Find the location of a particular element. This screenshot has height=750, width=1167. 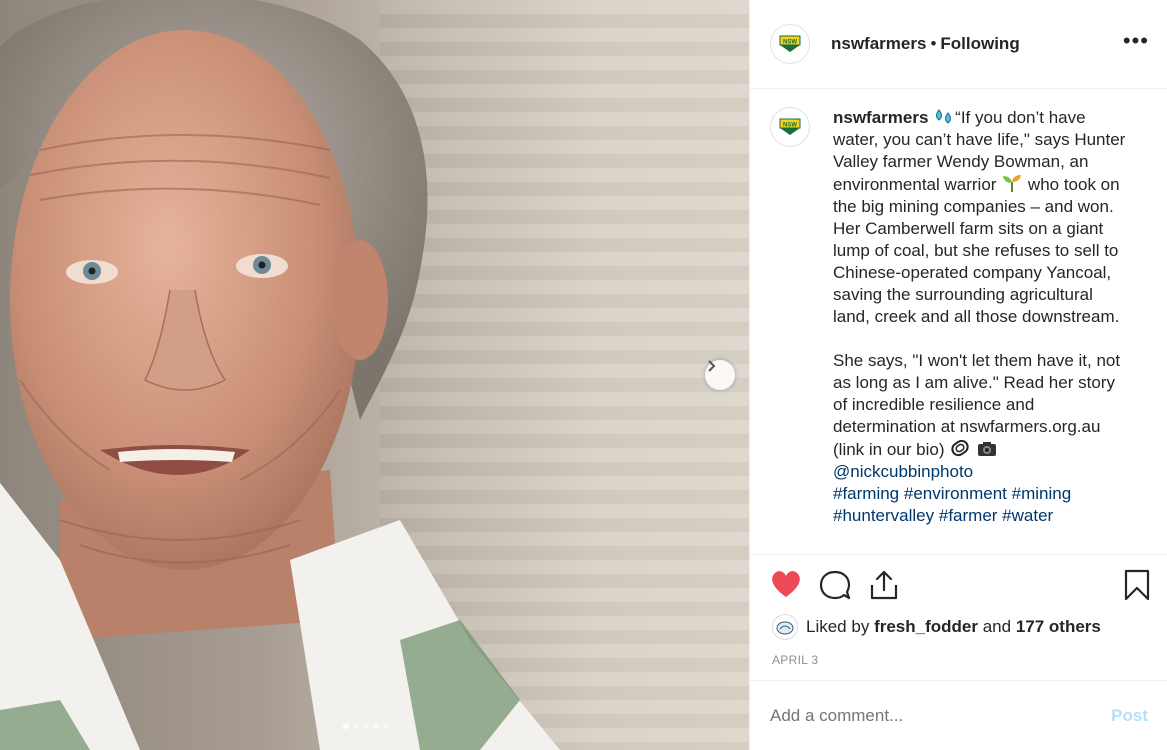

liker-username: fresh_fodder is located at coordinates (926, 627).